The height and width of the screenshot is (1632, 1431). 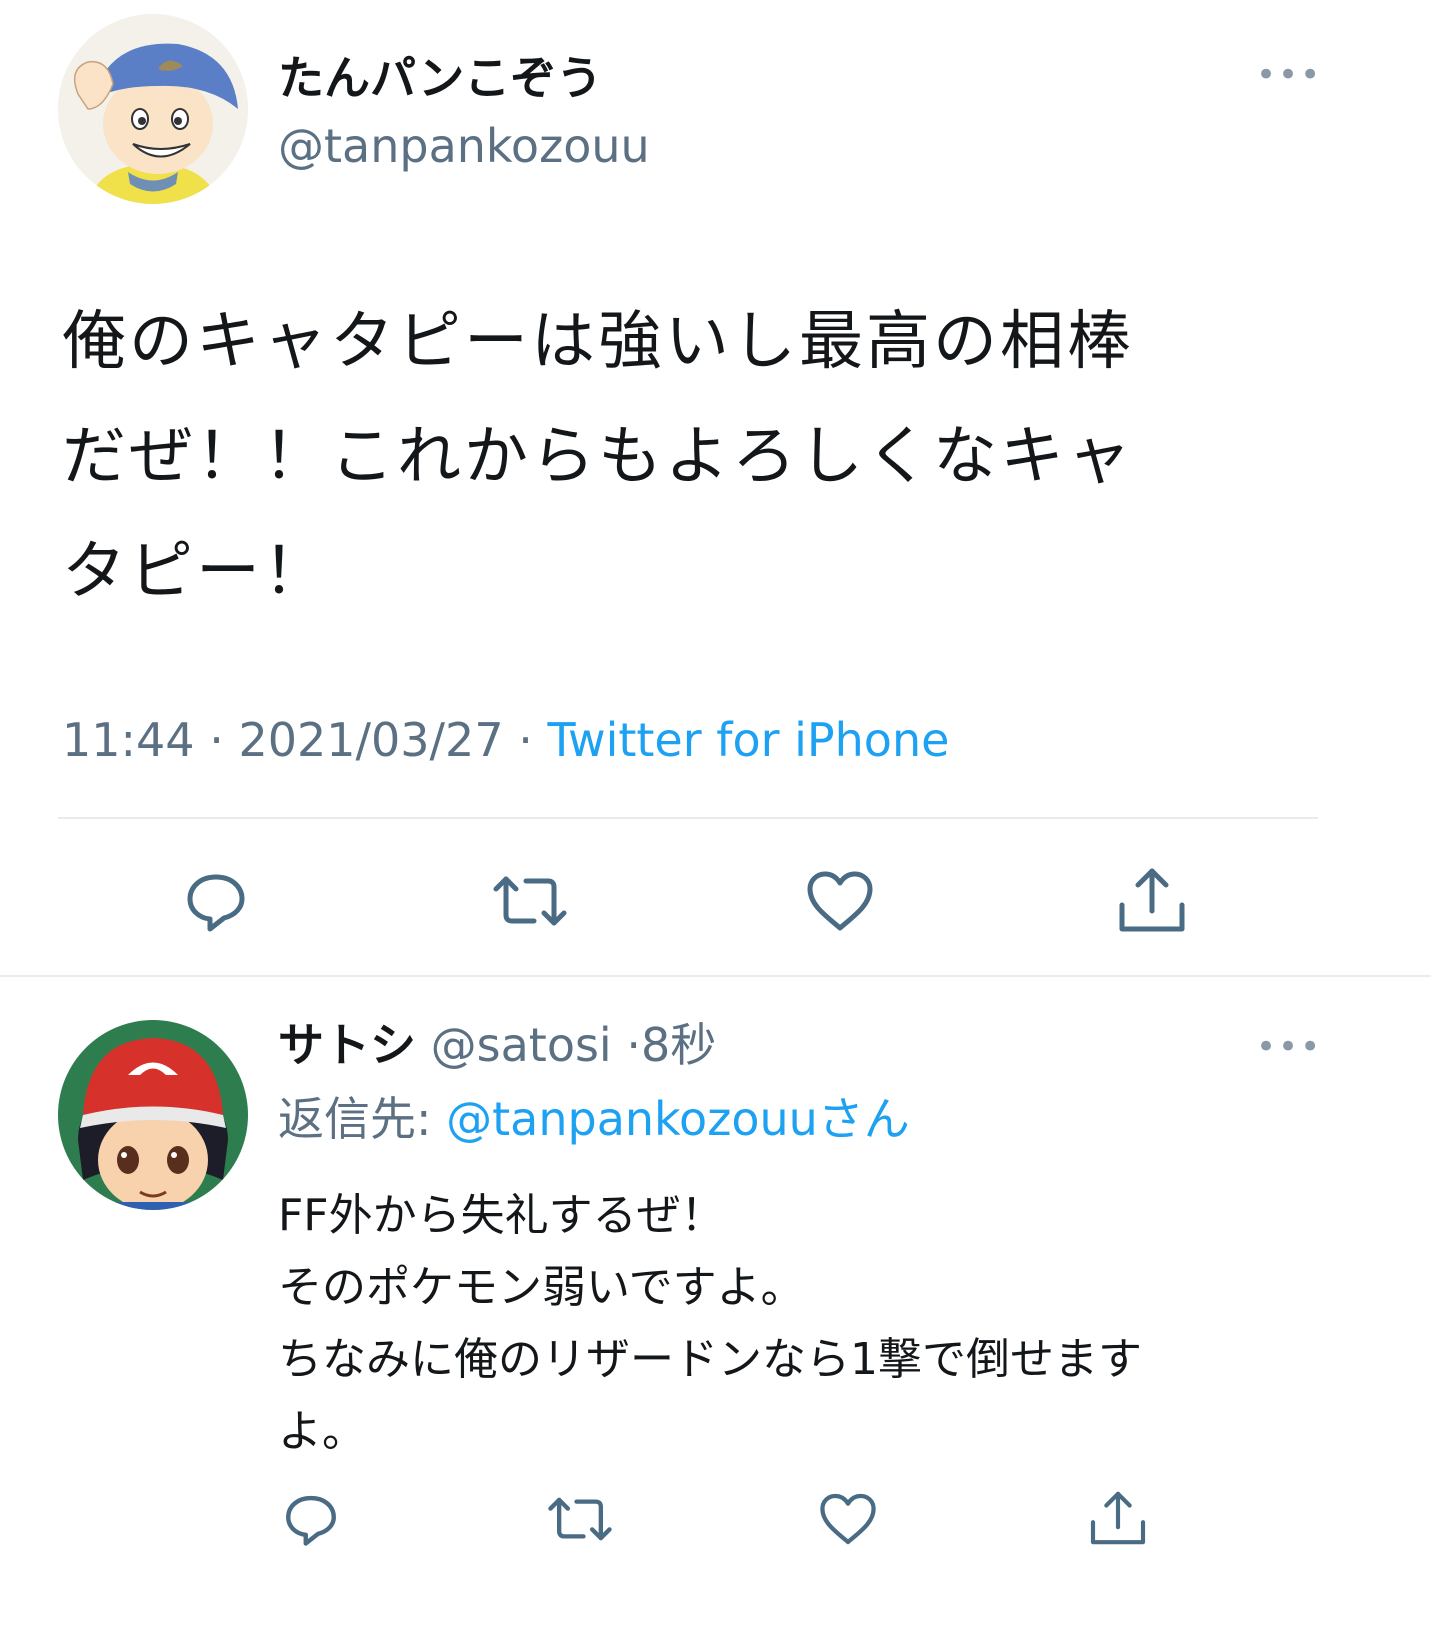 I want to click on tweet-text-line: 俺のキャタピーは強いし最高の相棒, so click(x=598, y=342).